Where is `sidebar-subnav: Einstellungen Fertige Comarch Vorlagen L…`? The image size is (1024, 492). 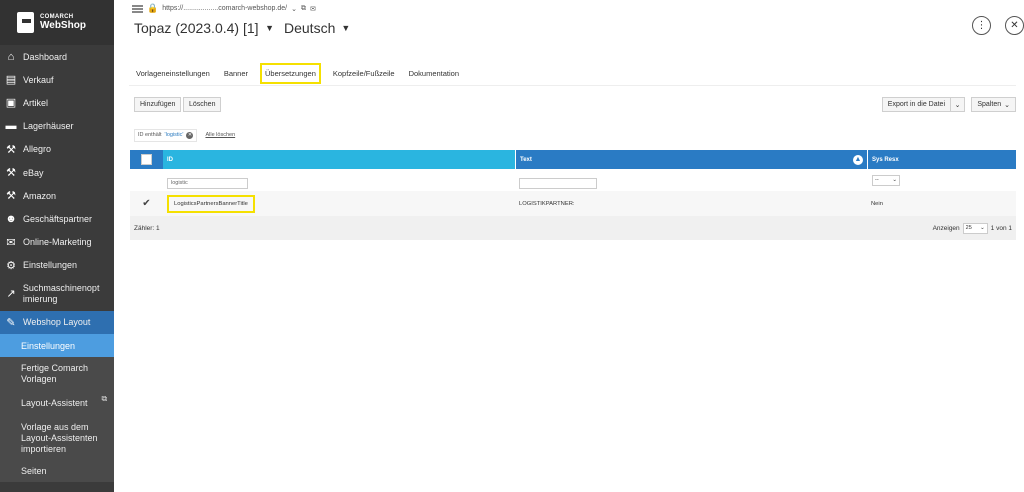 sidebar-subnav: Einstellungen Fertige Comarch Vorlagen L… is located at coordinates (57, 408).